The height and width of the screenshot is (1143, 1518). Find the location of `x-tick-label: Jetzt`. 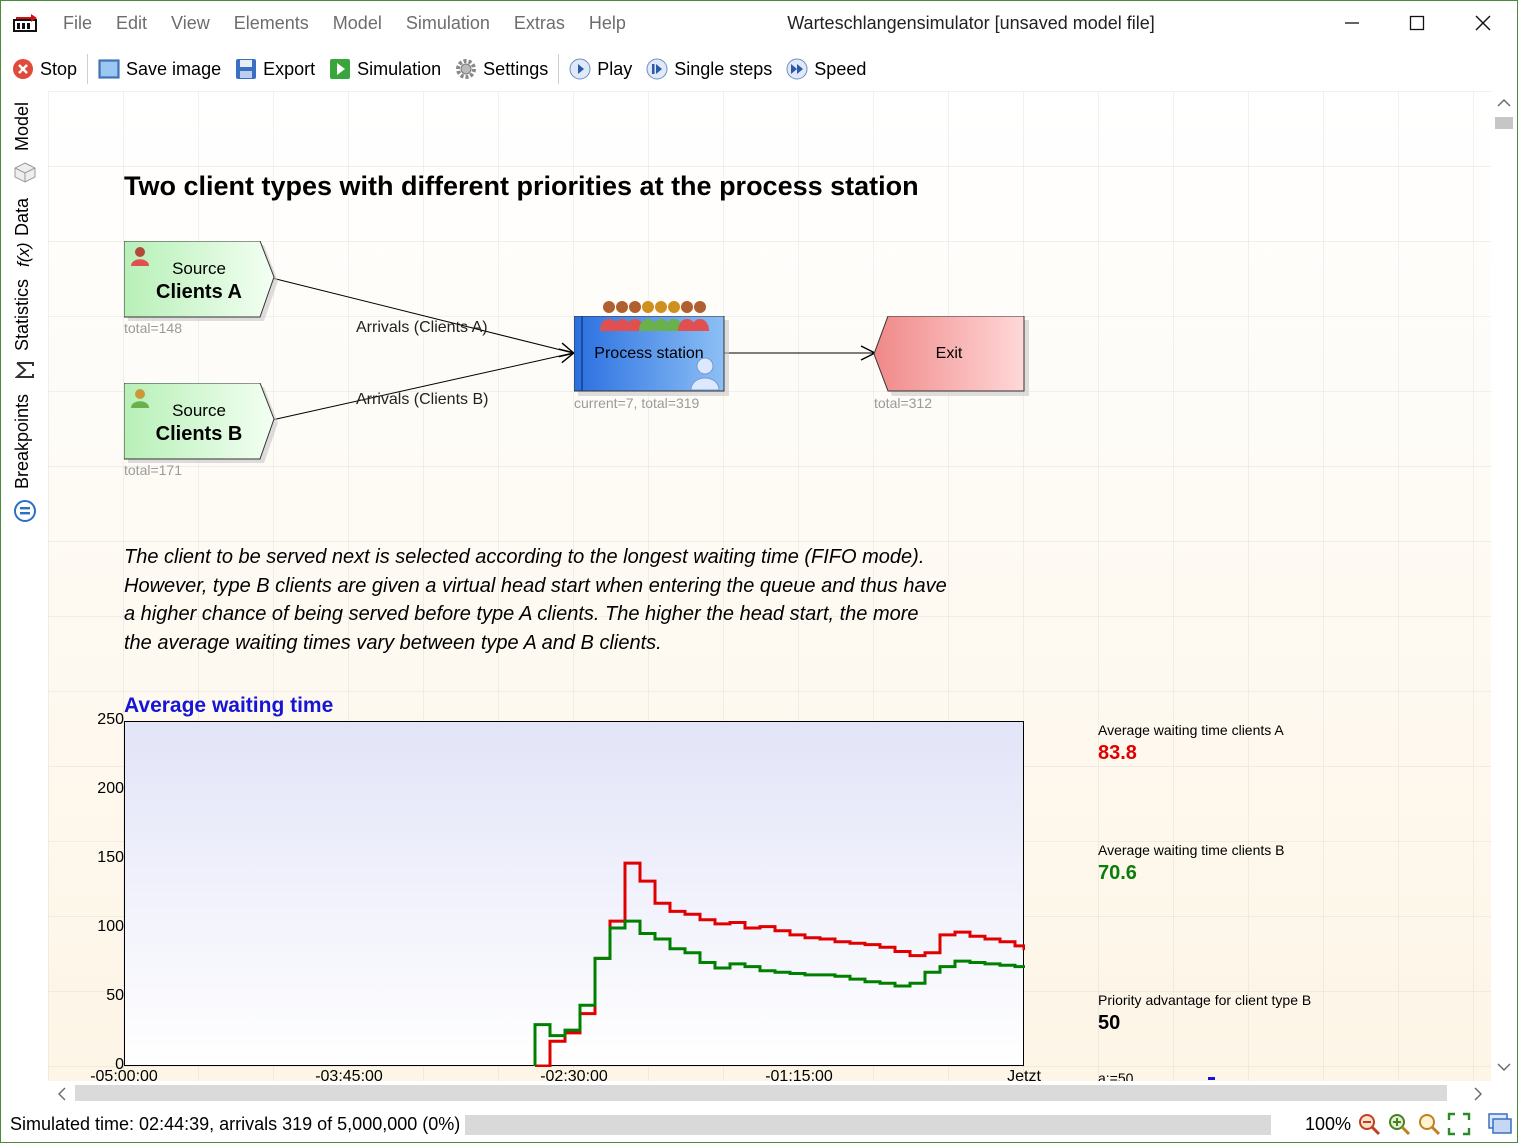

x-tick-label: Jetzt is located at coordinates (1024, 1074).